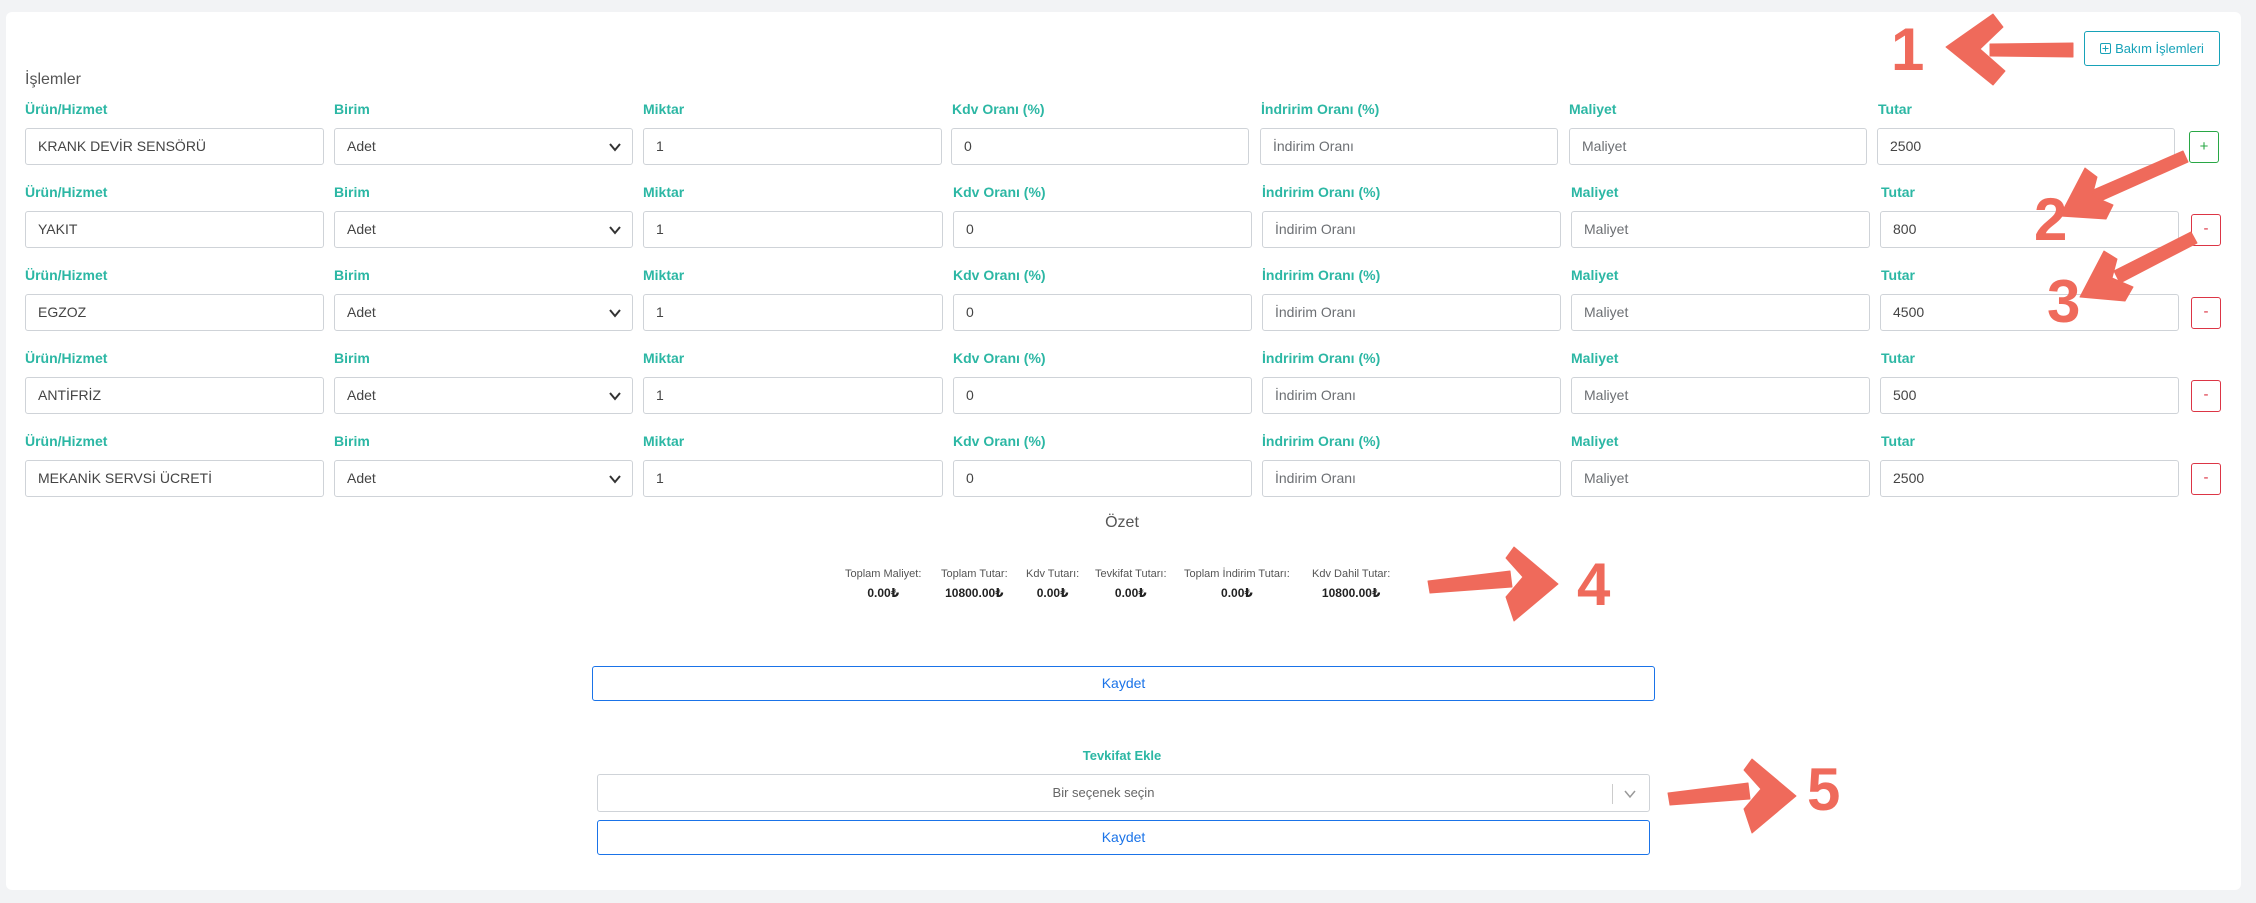 The height and width of the screenshot is (903, 2256). I want to click on total-input: 500, so click(2029, 395).